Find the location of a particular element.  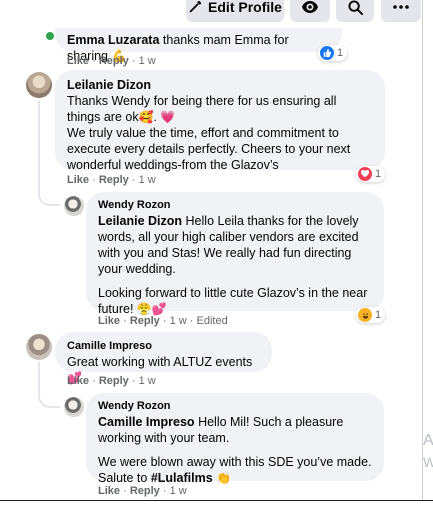

edit-profile-button: Edit Profile is located at coordinates (235, 11).